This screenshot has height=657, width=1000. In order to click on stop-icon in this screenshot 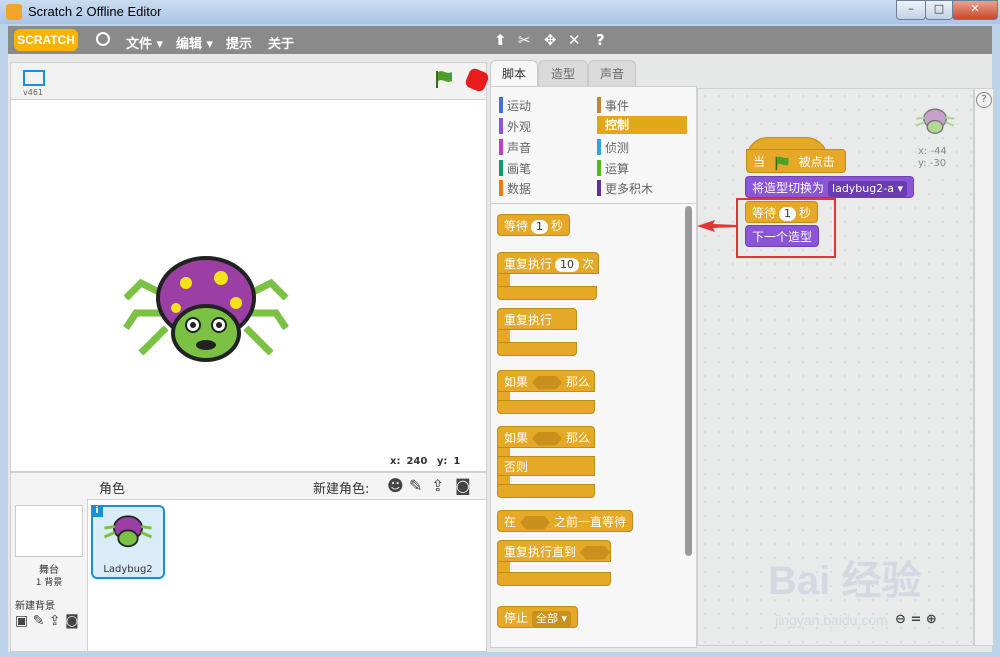, I will do `click(477, 80)`.